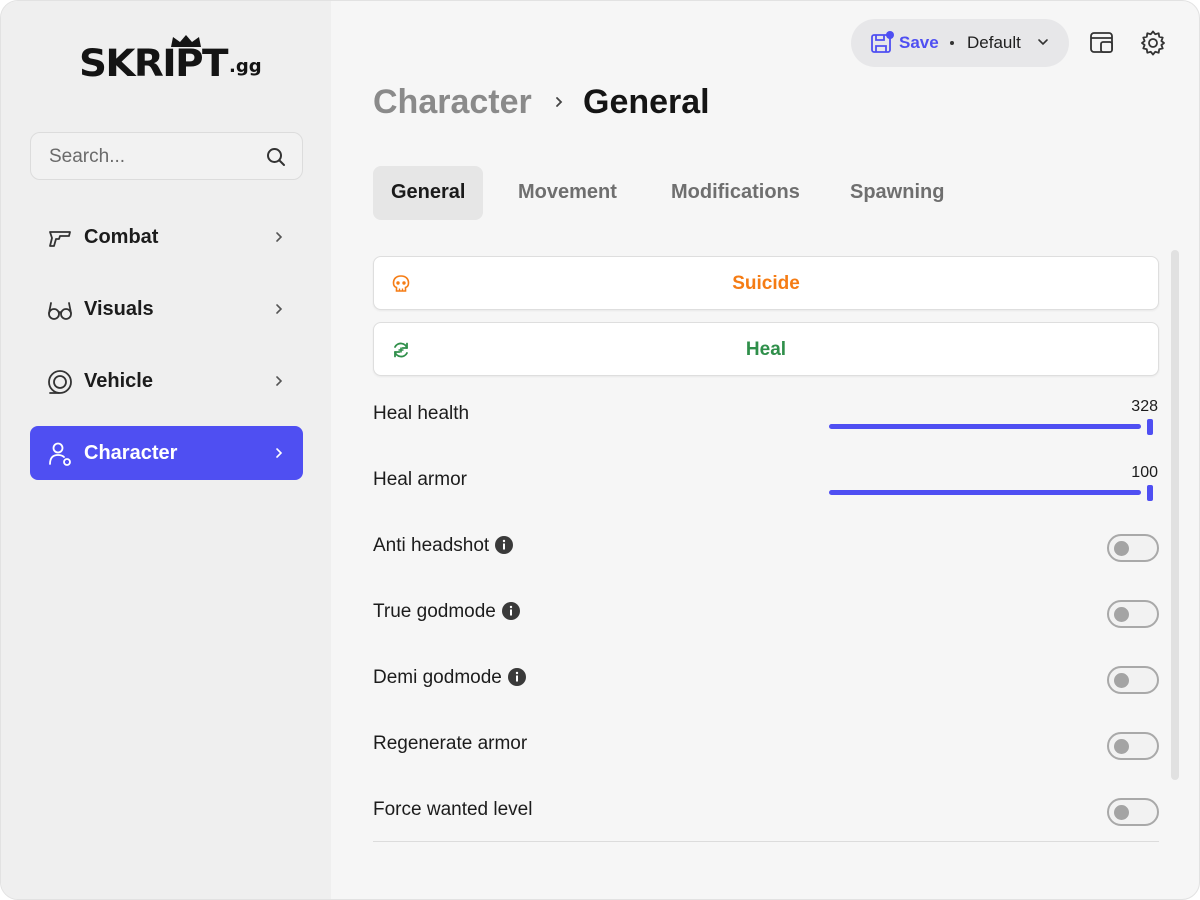 The height and width of the screenshot is (900, 1200). Describe the element at coordinates (960, 43) in the screenshot. I see `save-profile-button: Save Default` at that location.